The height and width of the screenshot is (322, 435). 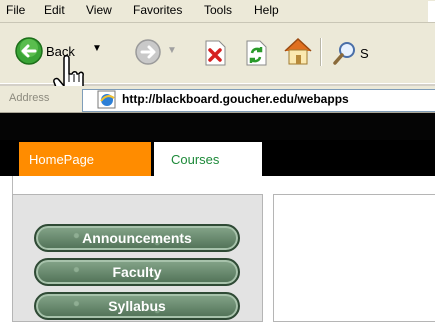 I want to click on refresh-icon, so click(x=256, y=53).